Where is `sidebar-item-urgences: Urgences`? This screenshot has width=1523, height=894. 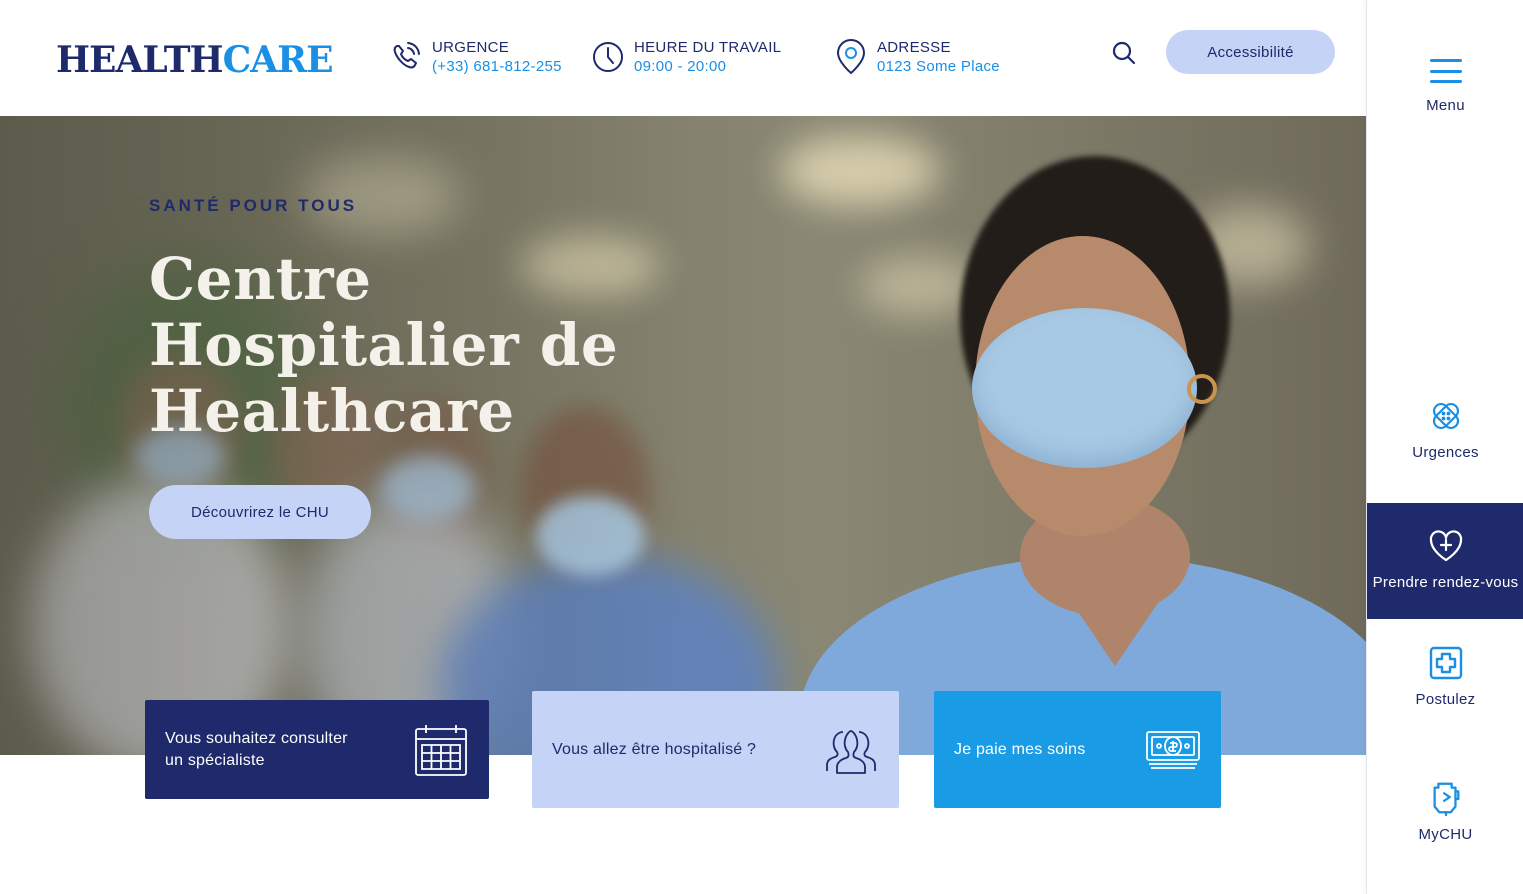
sidebar-item-urgences: Urgences is located at coordinates (1445, 438).